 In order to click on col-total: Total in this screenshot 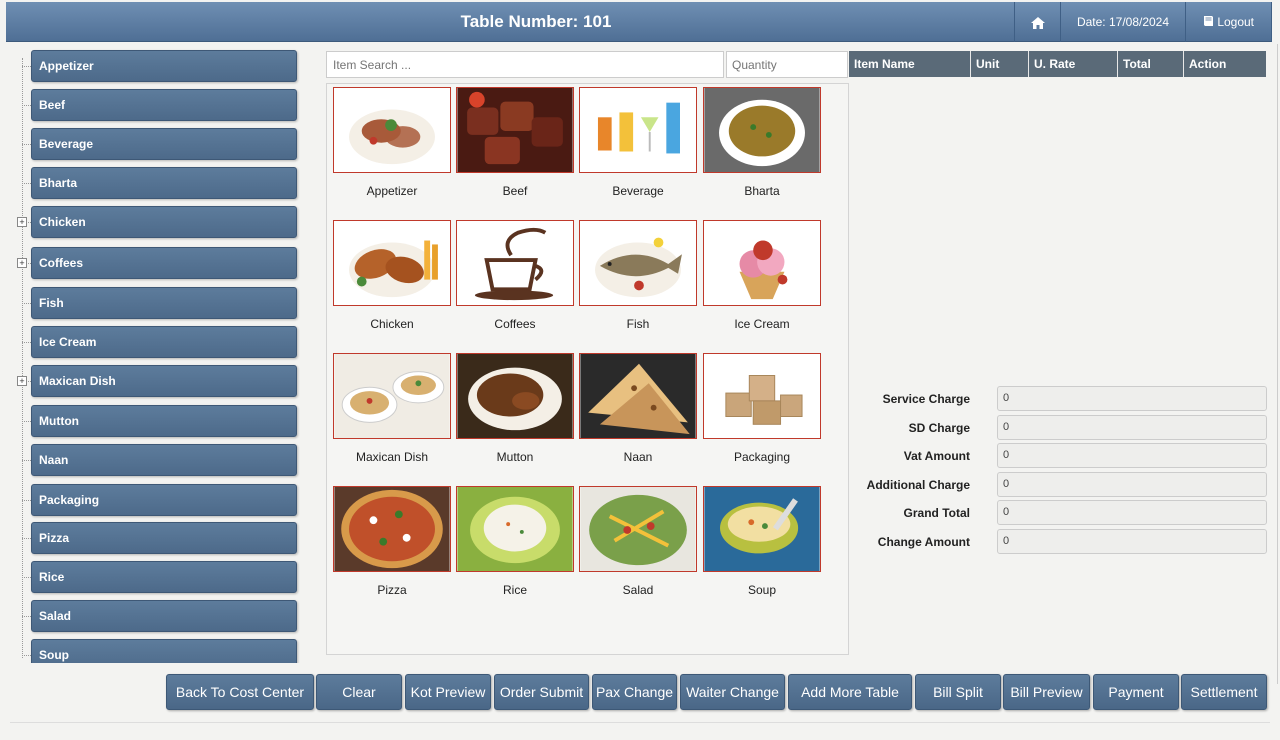, I will do `click(1151, 64)`.